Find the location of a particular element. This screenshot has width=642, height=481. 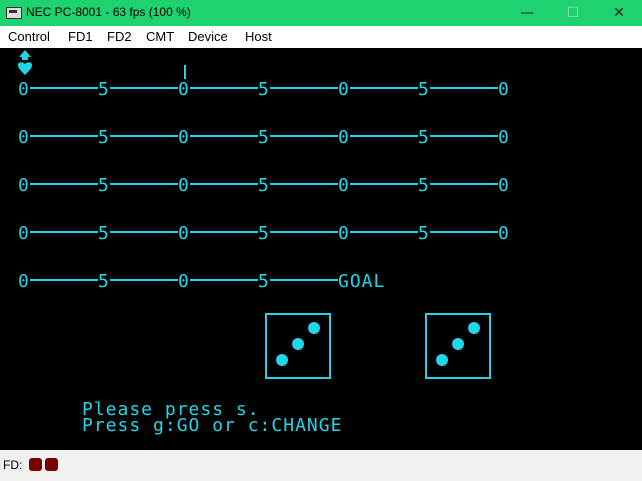

fd2-access-led is located at coordinates (51, 464).